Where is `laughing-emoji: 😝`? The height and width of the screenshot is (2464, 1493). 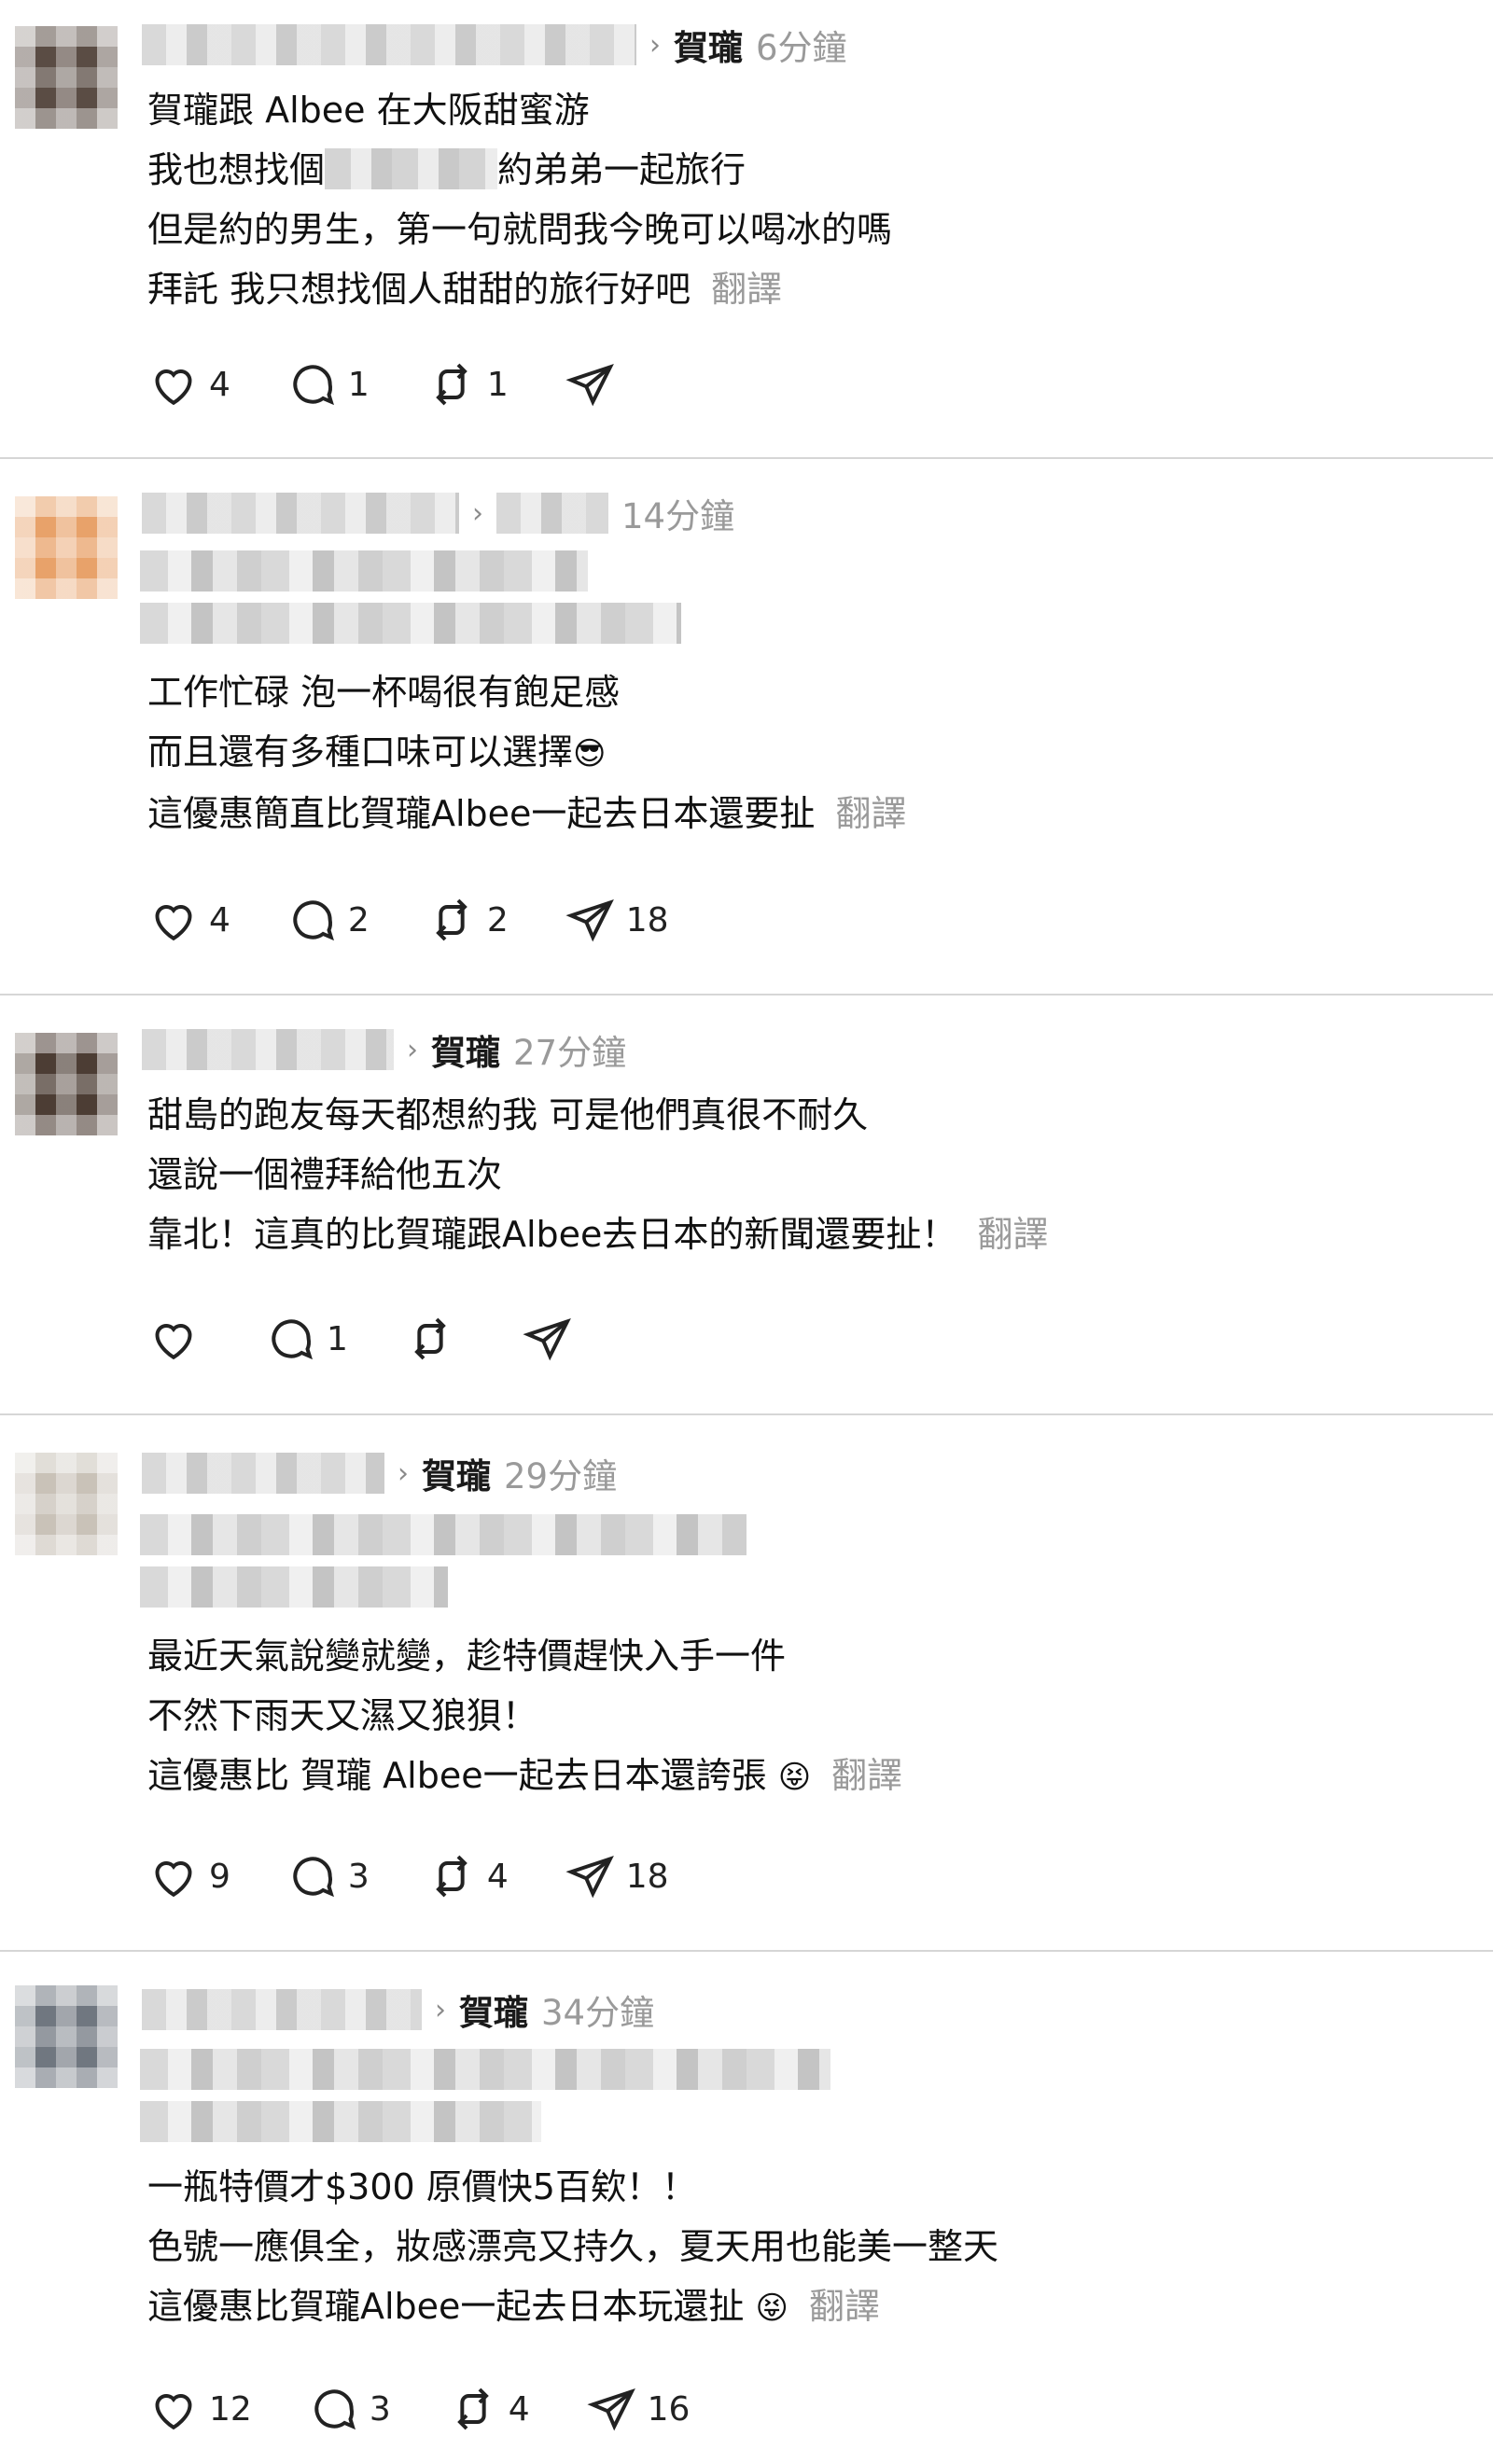
laughing-emoji: 😝 is located at coordinates (795, 1777).